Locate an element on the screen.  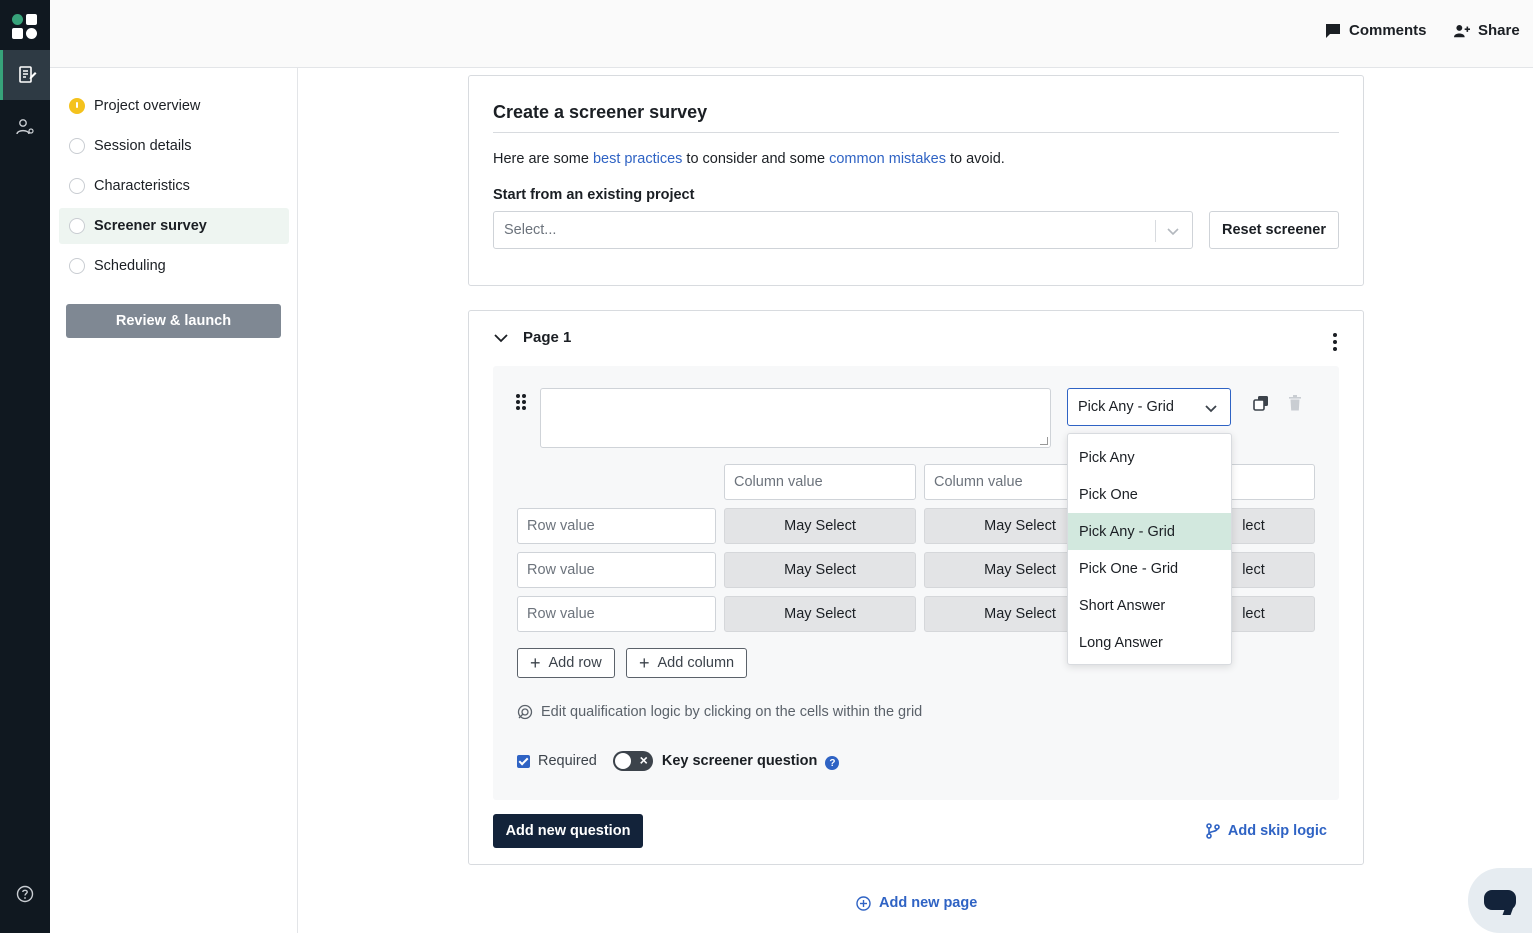
share-label: Share is located at coordinates (1499, 30).